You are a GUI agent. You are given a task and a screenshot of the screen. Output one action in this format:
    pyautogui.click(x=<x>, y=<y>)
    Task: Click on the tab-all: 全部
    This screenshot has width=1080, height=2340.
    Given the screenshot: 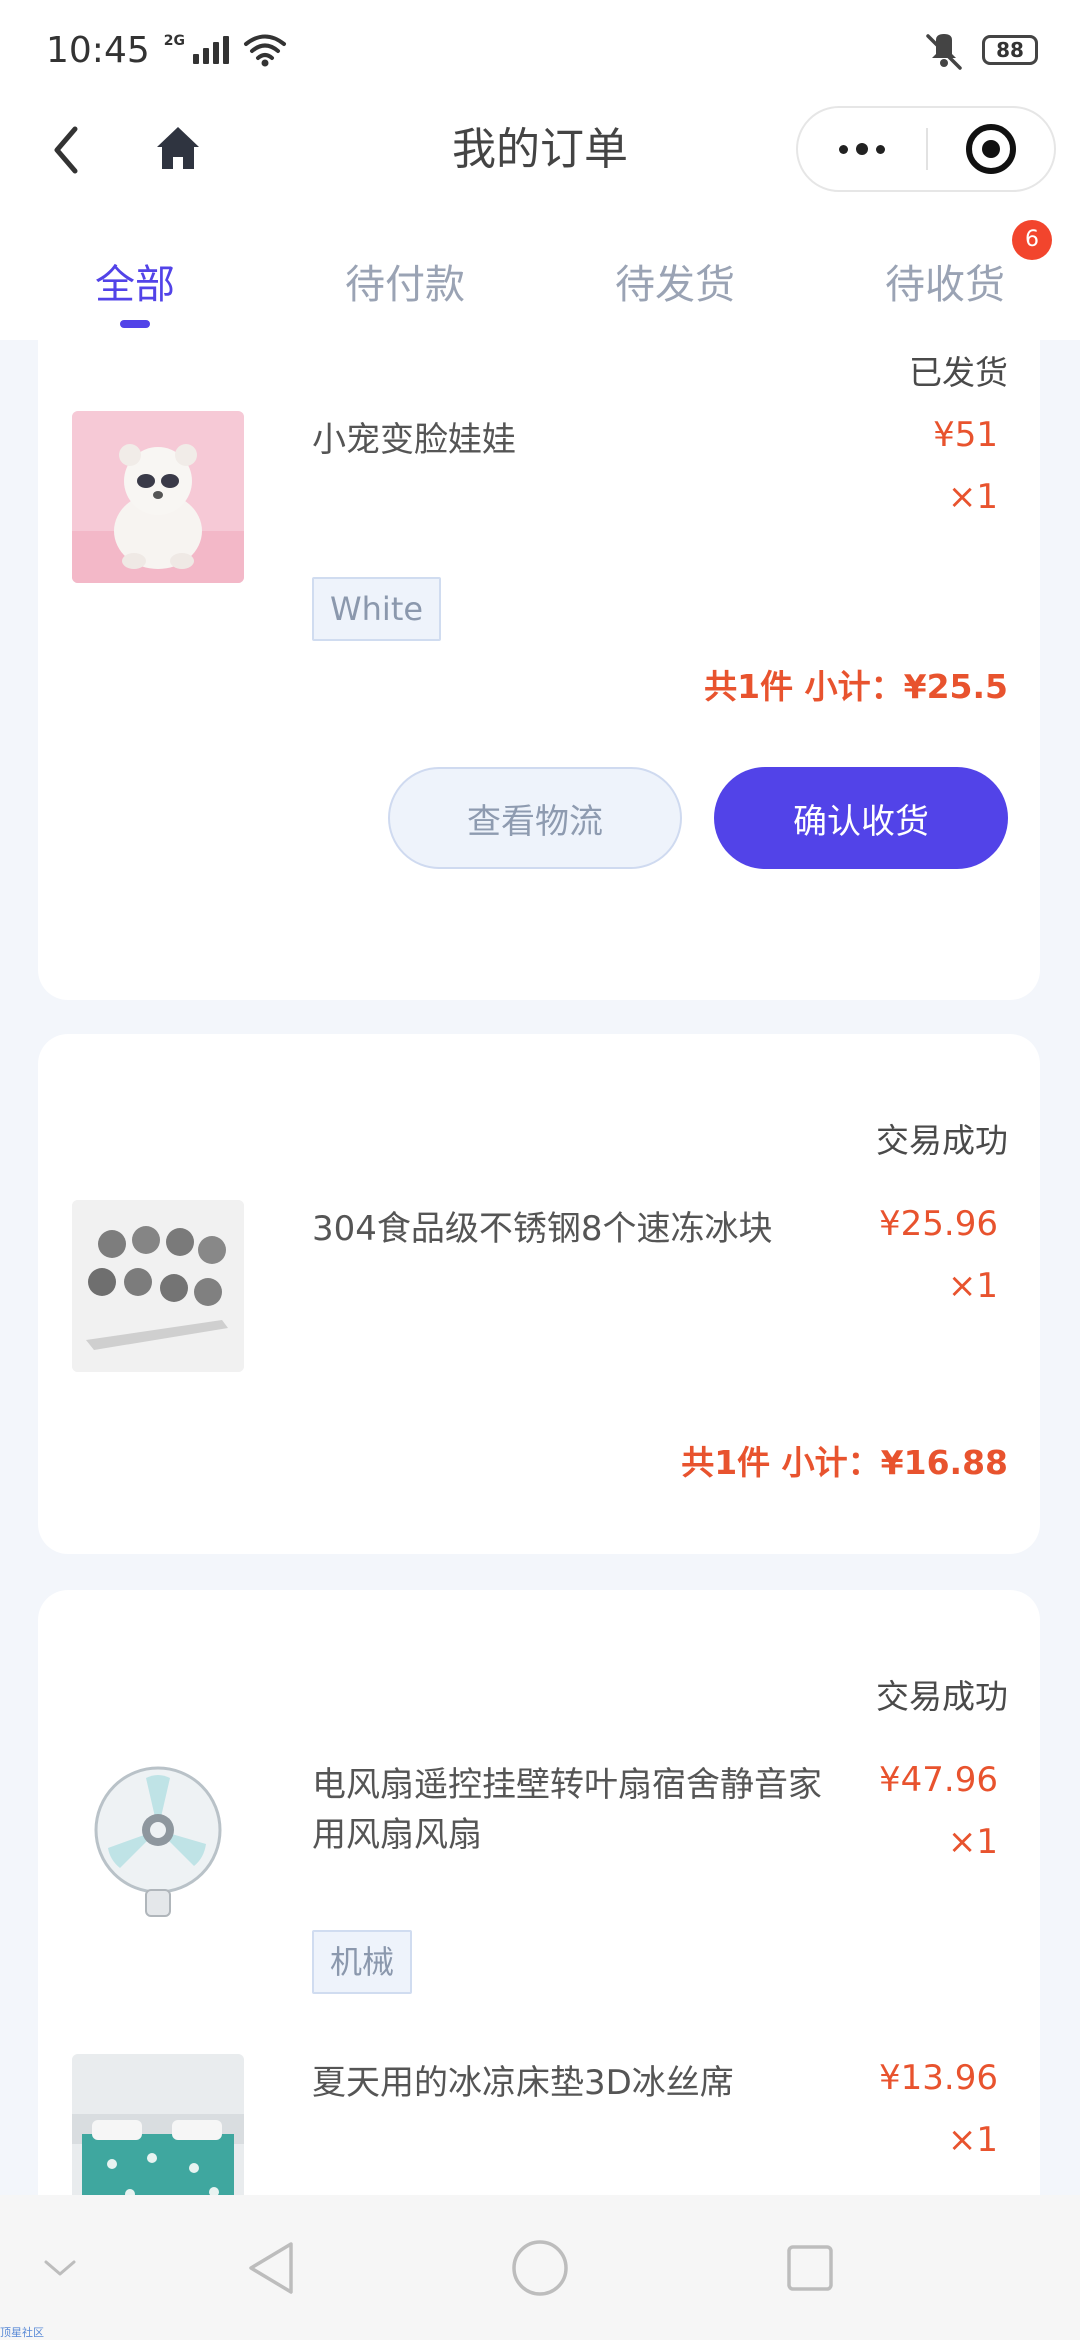 What is the action you would take?
    pyautogui.click(x=135, y=270)
    